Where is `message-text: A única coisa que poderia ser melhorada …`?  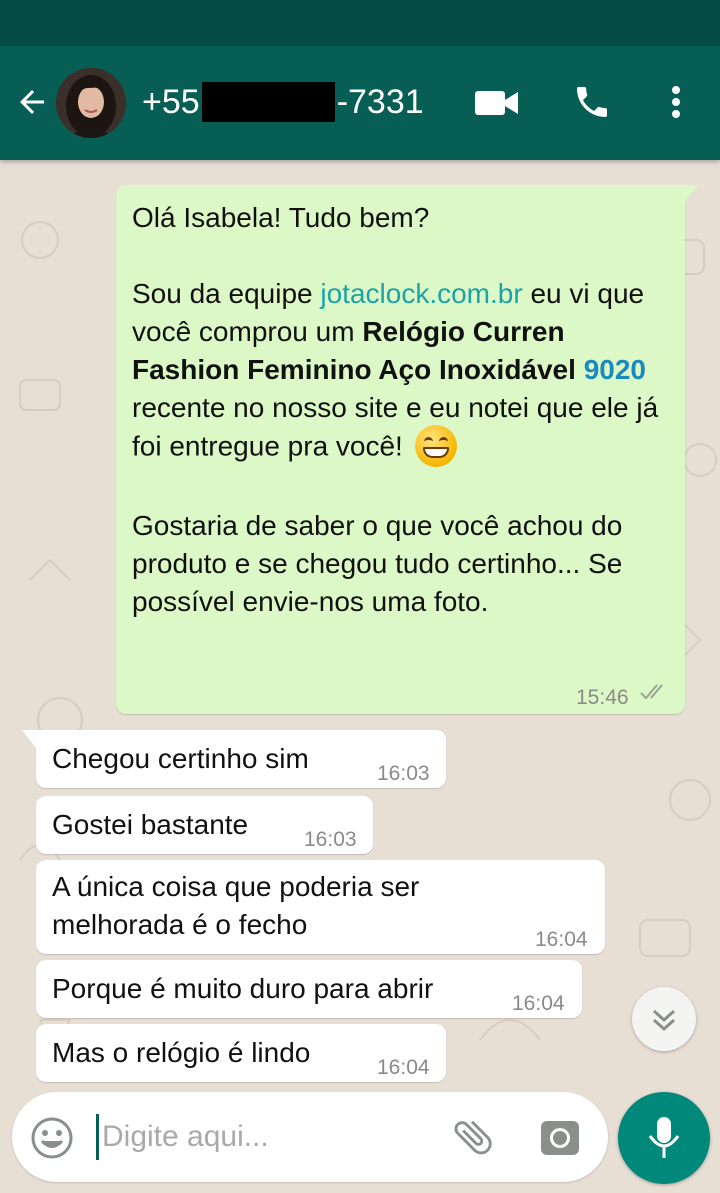 message-text: A única coisa que poderia ser melhorada … is located at coordinates (236, 905).